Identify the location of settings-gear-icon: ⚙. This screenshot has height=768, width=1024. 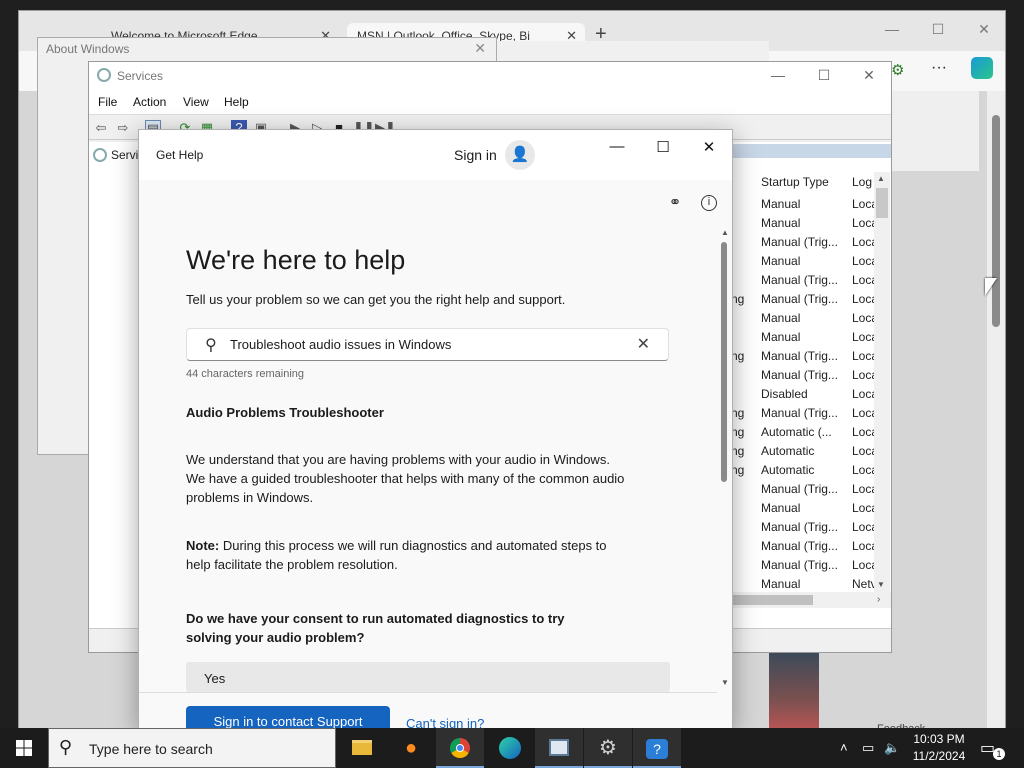
(608, 748).